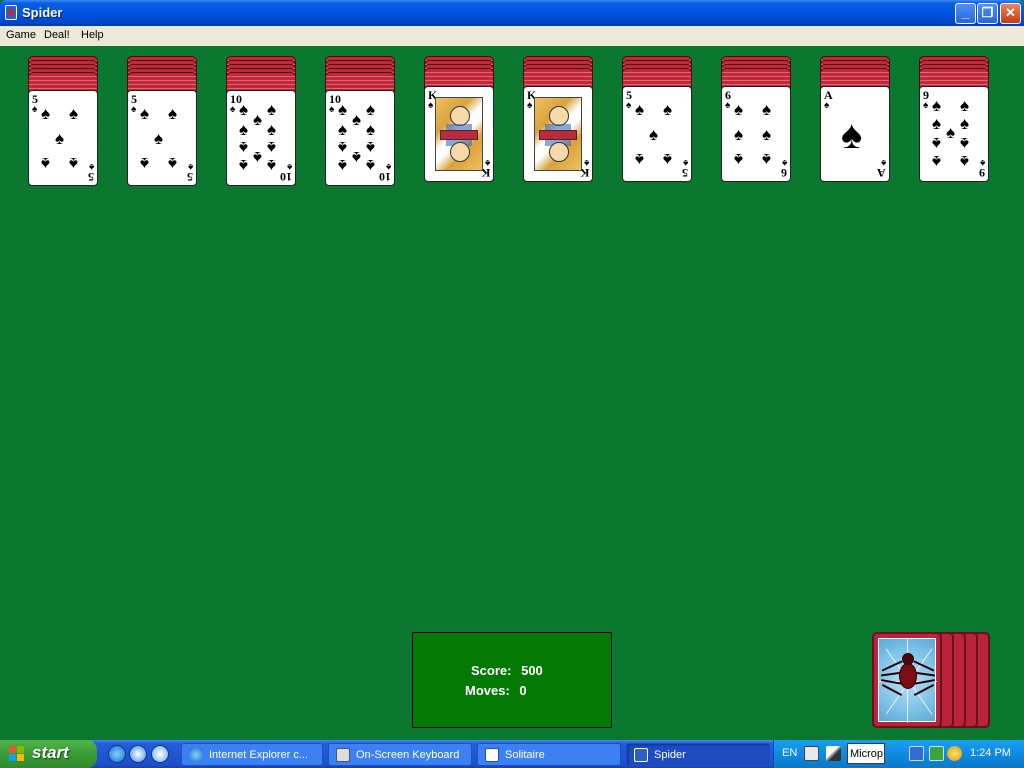 The height and width of the screenshot is (768, 1024). Describe the element at coordinates (954, 134) in the screenshot. I see `faceup-card: 9 ♠ 9 ♠ ♠ ♠ ♠ ♠ ♠ ♠ ♠ ♠ ♠` at that location.